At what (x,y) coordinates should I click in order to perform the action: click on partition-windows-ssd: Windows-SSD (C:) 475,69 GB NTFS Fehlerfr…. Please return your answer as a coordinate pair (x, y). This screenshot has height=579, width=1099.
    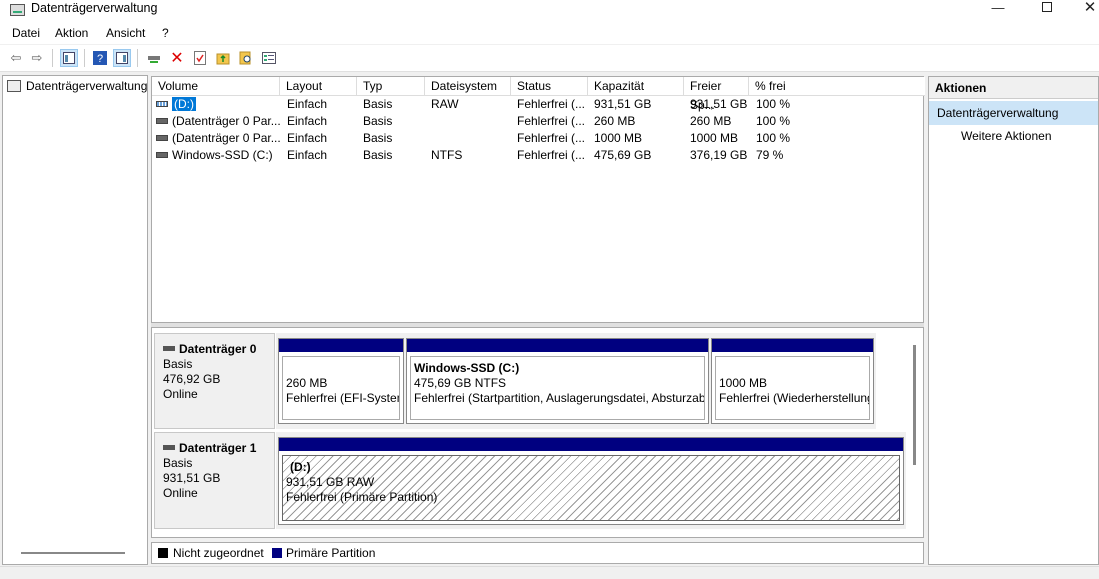
    Looking at the image, I should click on (557, 381).